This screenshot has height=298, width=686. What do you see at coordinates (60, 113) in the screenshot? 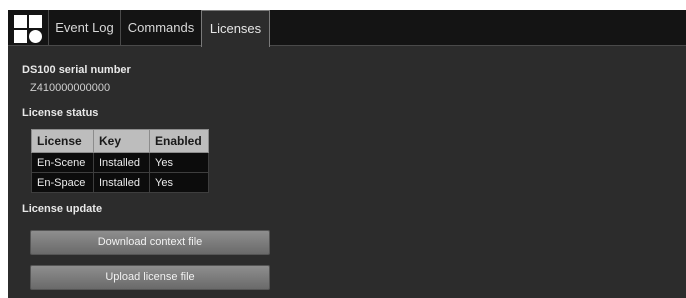
I see `license-status-heading: License status` at bounding box center [60, 113].